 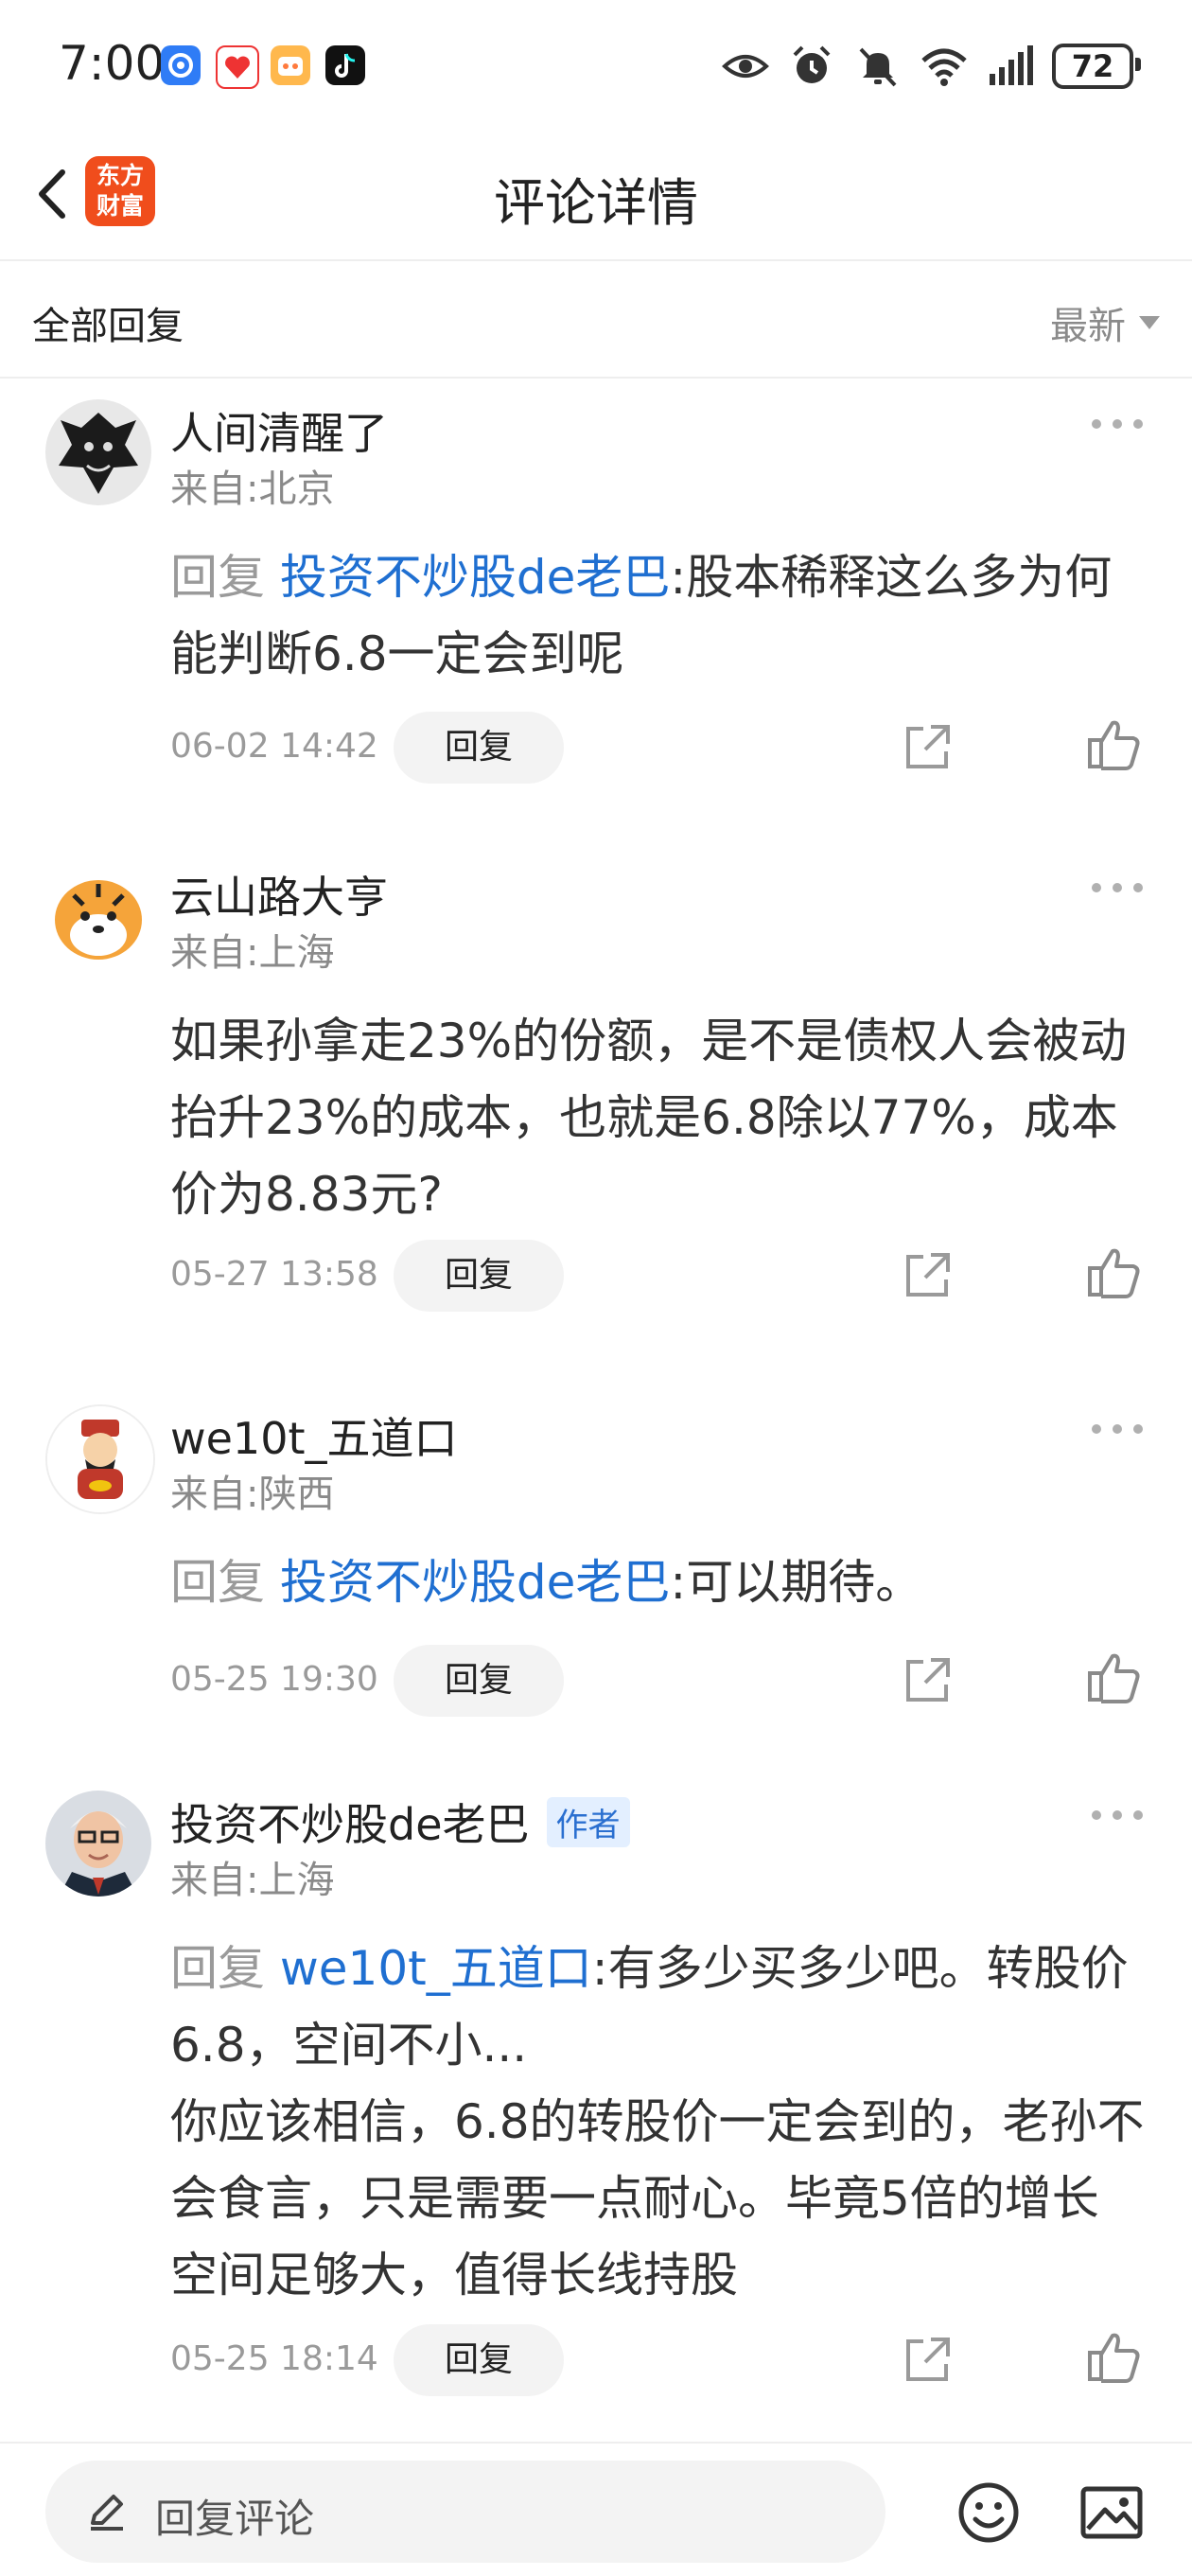 I want to click on header: 东方 财富 评论详情, so click(x=596, y=196).